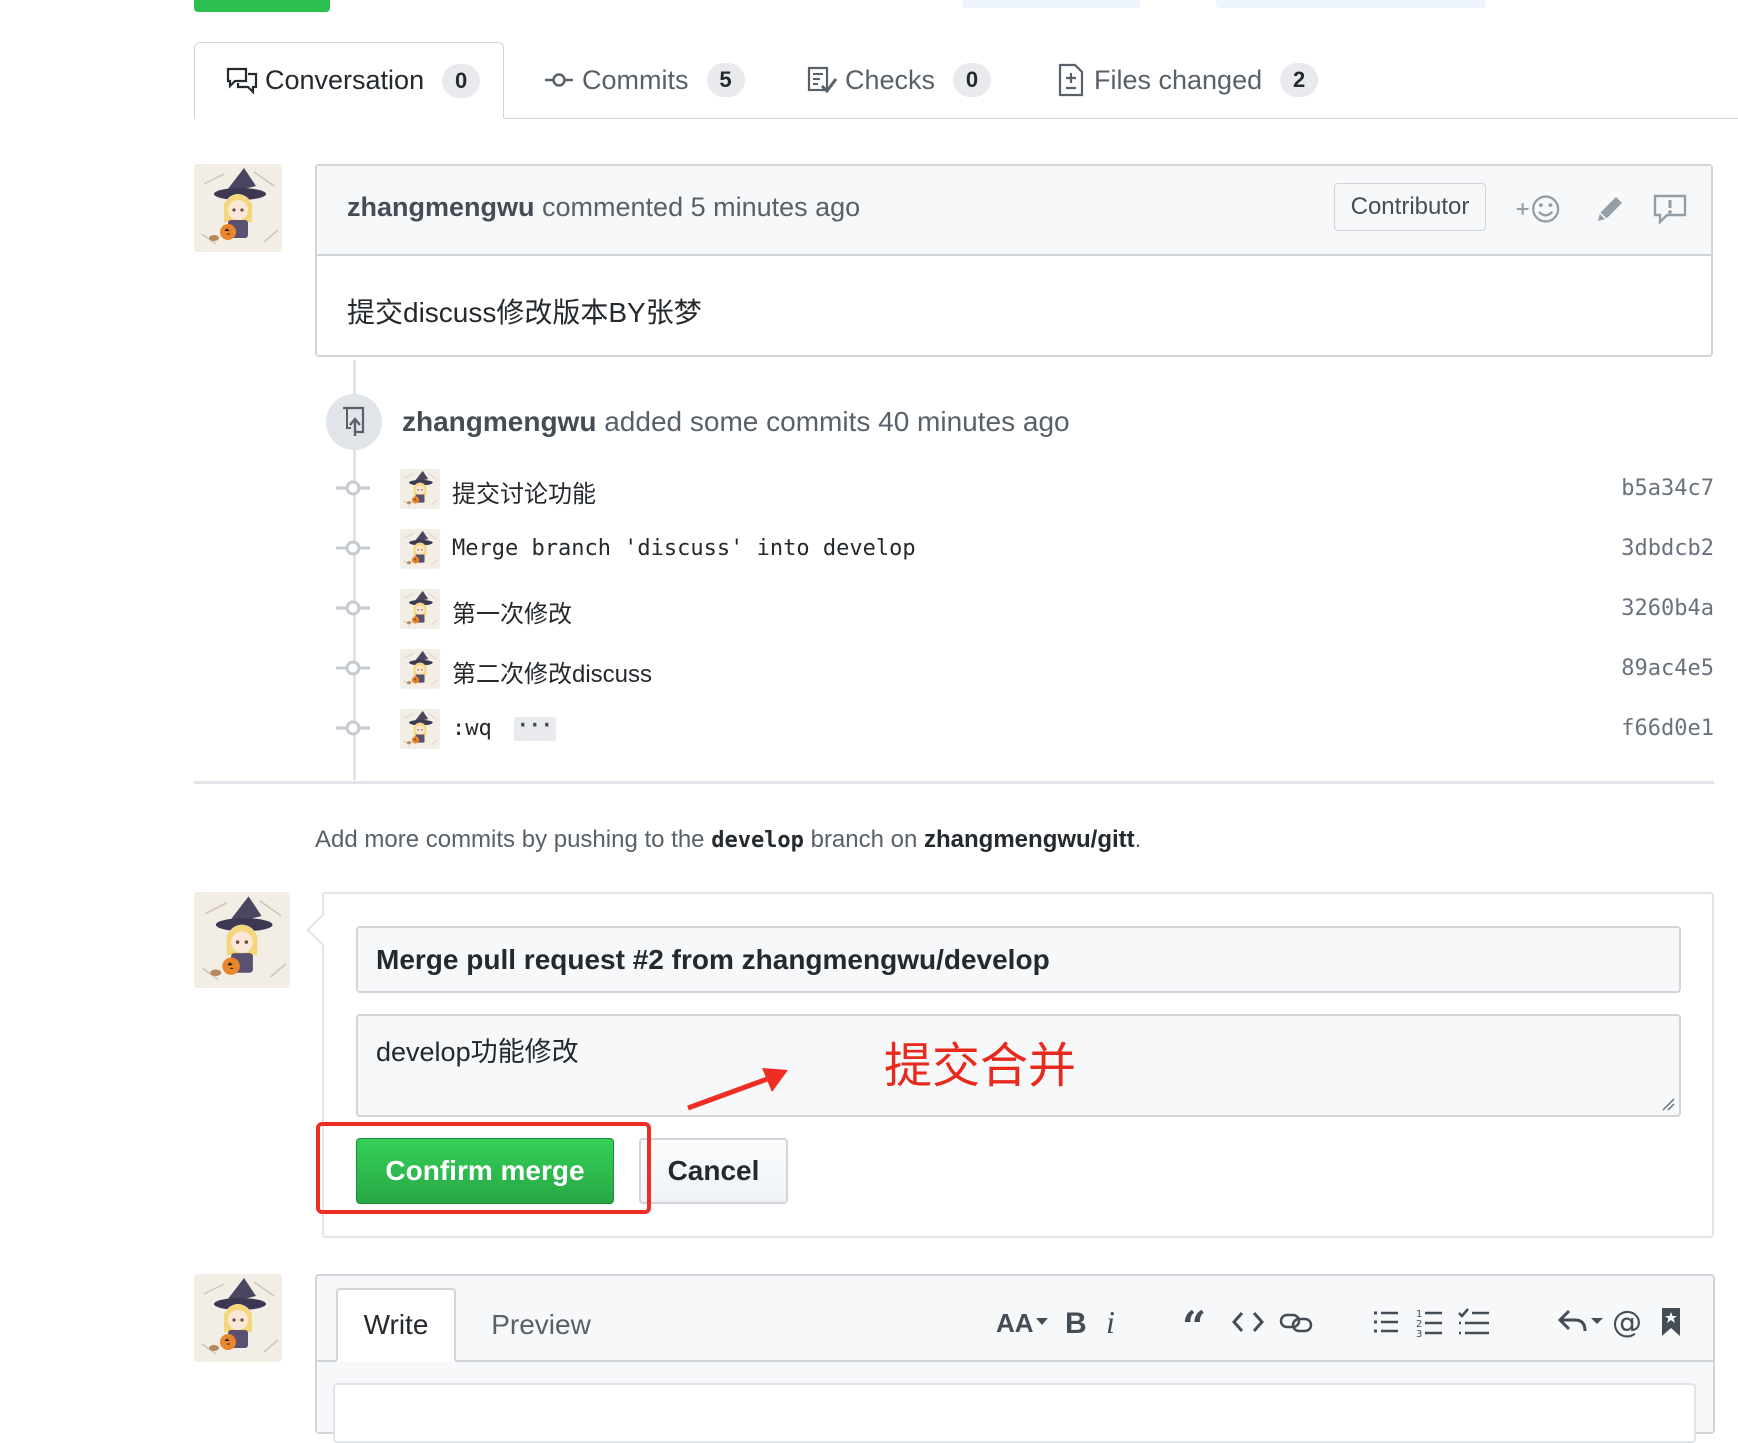  I want to click on push-note-prefix: Add more commits by pushing to the, so click(510, 839).